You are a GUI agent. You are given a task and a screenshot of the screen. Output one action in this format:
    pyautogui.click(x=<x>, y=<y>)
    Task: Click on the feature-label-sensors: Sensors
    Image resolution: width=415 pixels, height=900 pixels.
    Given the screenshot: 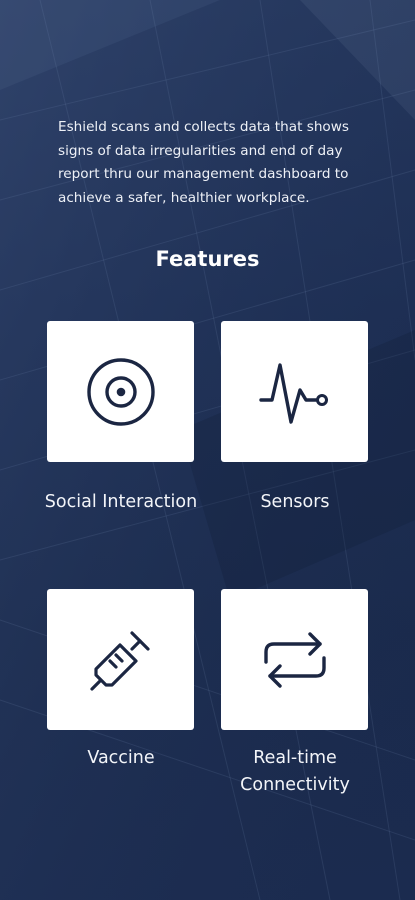 What is the action you would take?
    pyautogui.click(x=295, y=502)
    